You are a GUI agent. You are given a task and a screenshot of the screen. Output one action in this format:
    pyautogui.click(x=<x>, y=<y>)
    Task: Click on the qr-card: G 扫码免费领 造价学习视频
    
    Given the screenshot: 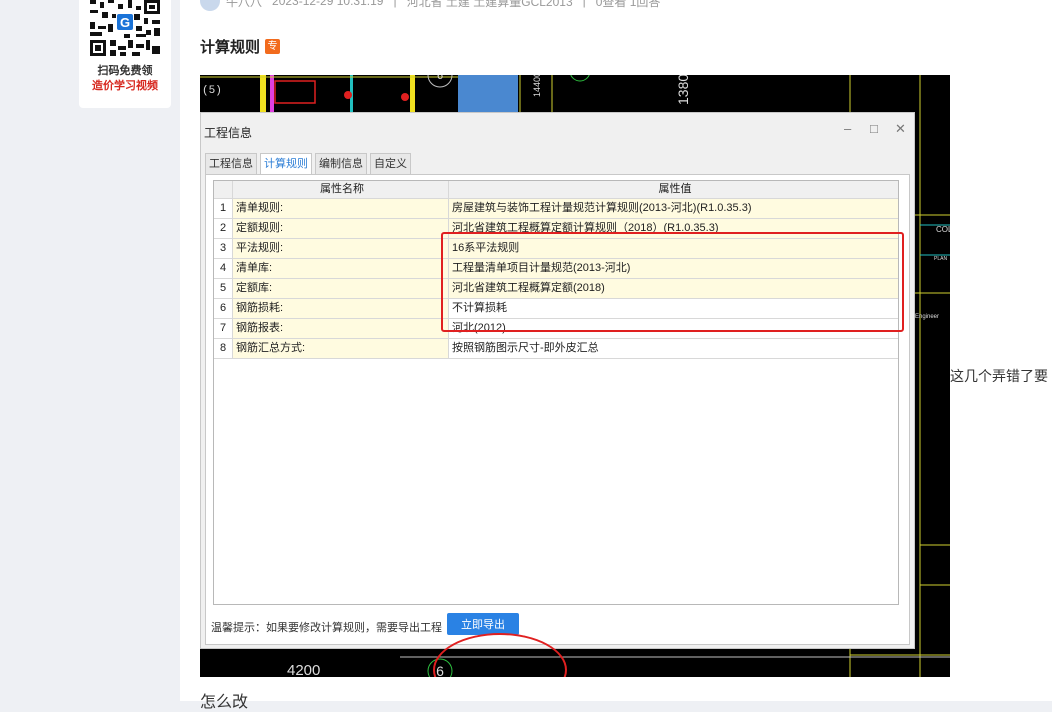 What is the action you would take?
    pyautogui.click(x=125, y=54)
    